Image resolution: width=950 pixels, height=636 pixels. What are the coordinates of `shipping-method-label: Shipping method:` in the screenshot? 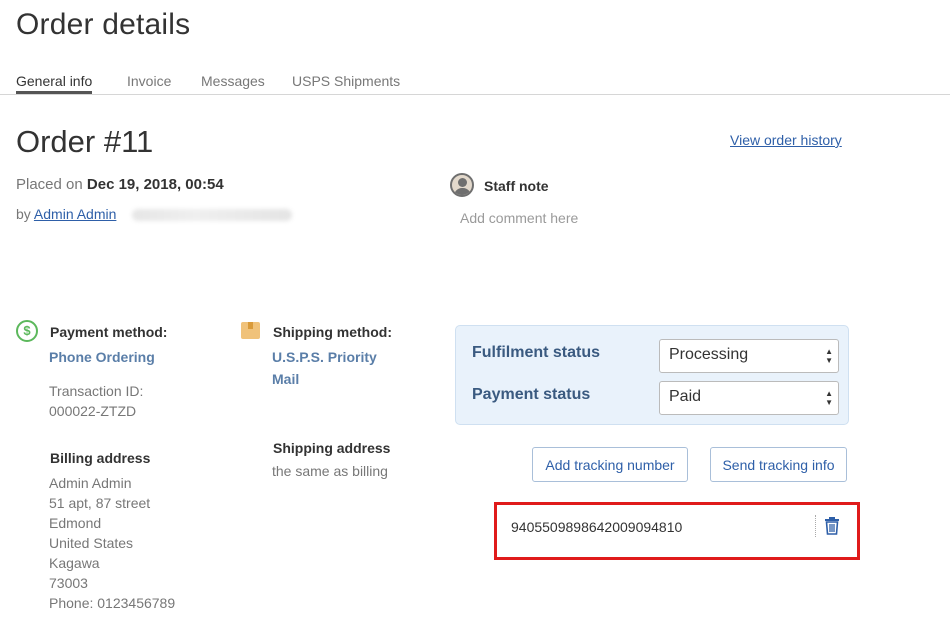 It's located at (332, 332).